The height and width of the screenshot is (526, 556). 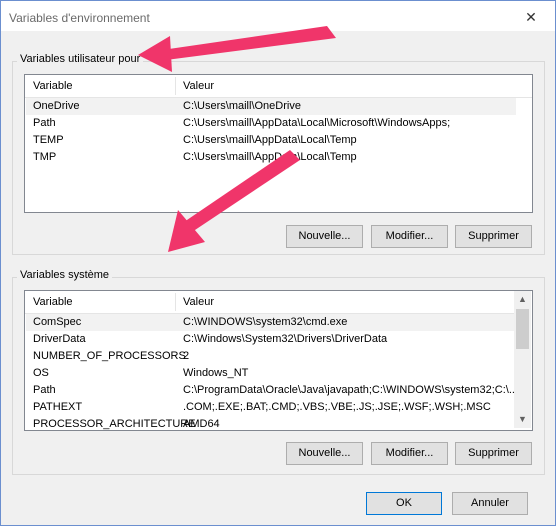 What do you see at coordinates (522, 329) in the screenshot?
I see `scroll-thumb` at bounding box center [522, 329].